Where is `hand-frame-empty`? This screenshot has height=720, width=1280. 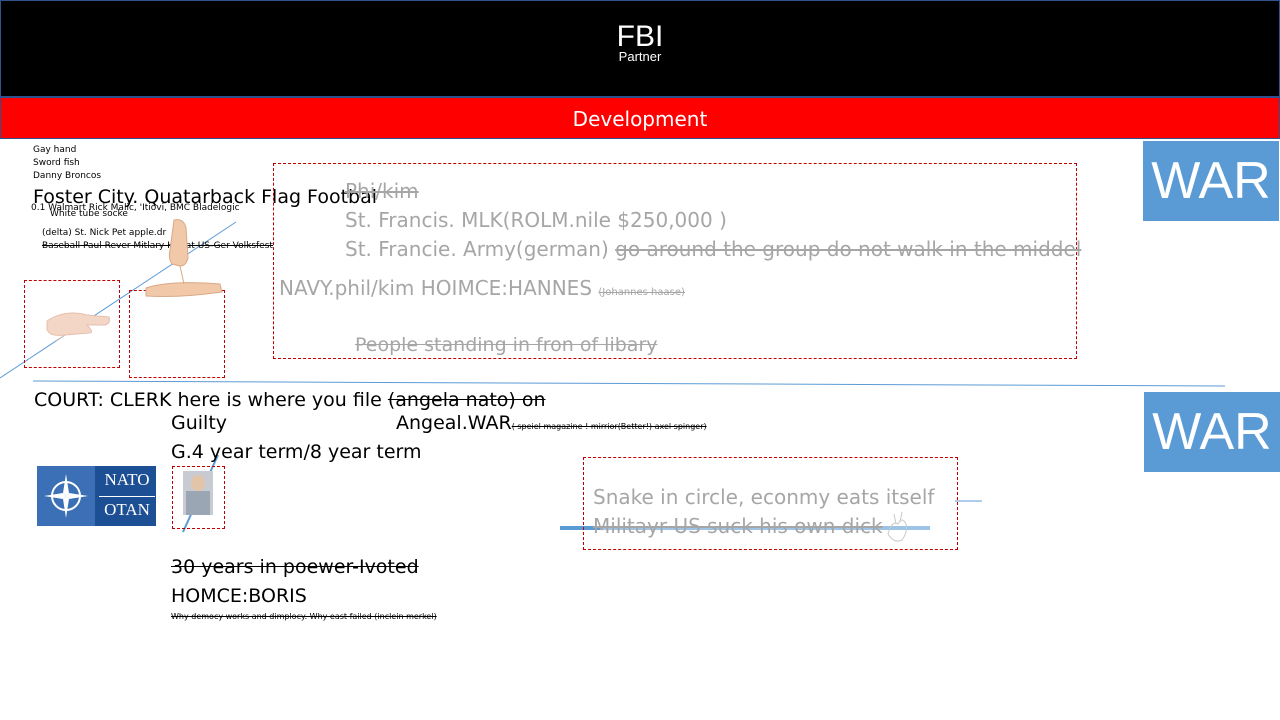 hand-frame-empty is located at coordinates (177, 334).